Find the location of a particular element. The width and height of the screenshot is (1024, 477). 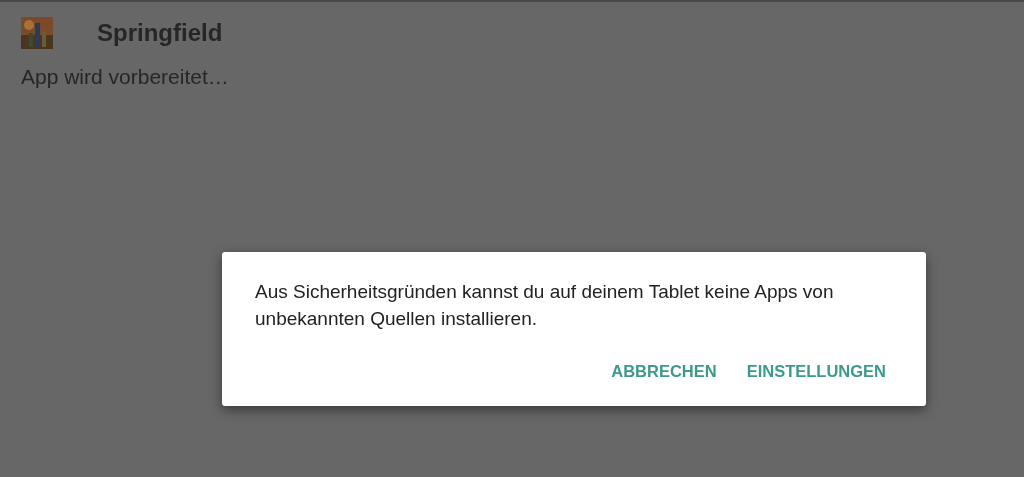

settings-button: EINSTELLUNGEN is located at coordinates (816, 371).